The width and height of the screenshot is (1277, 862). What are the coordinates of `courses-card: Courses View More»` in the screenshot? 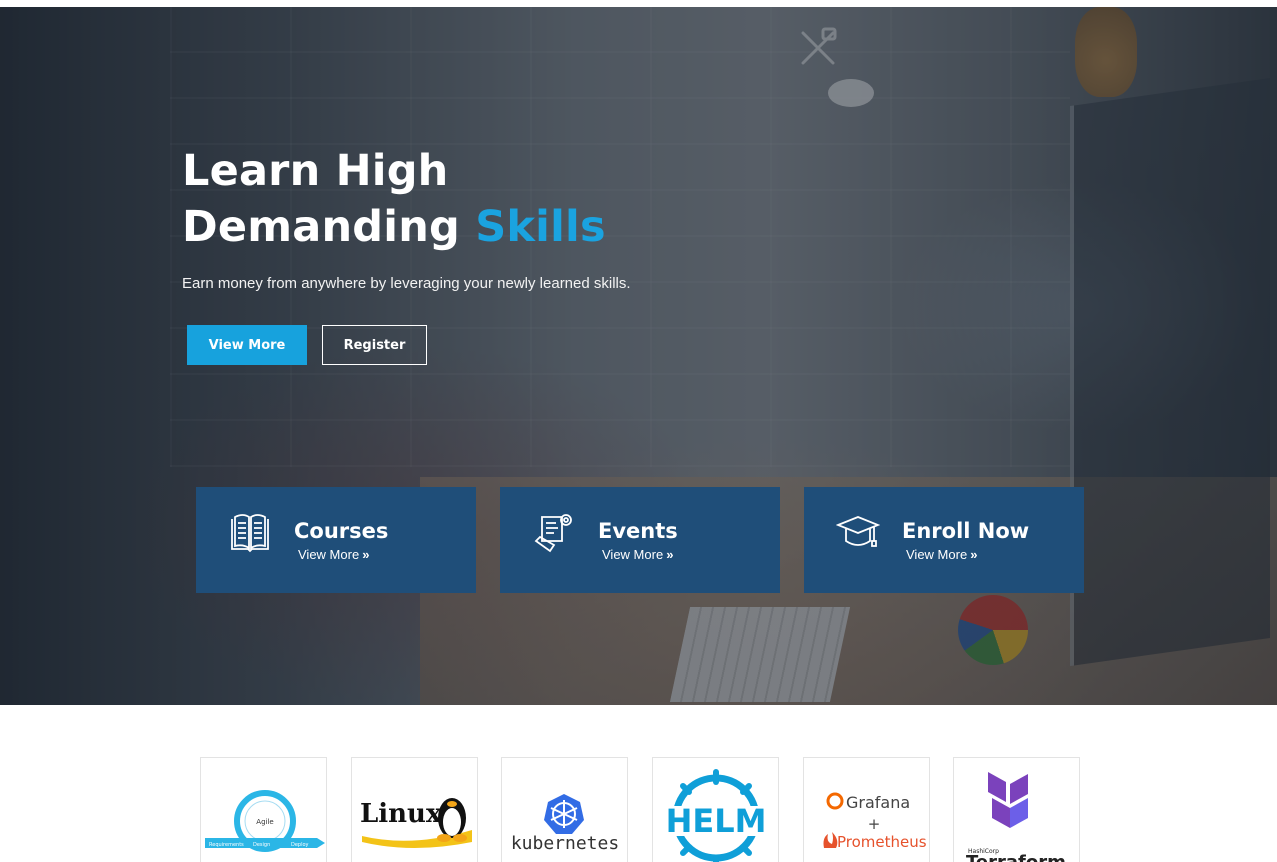 It's located at (336, 540).